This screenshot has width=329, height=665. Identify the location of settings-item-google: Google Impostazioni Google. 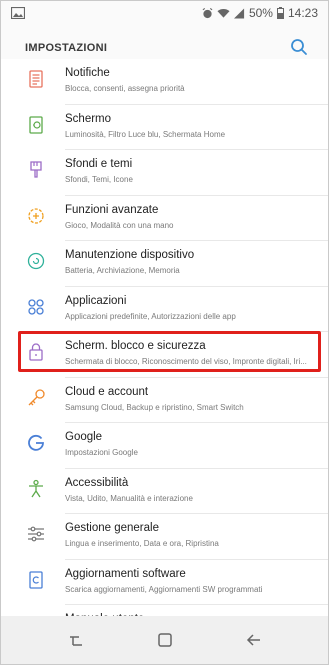
(164, 446).